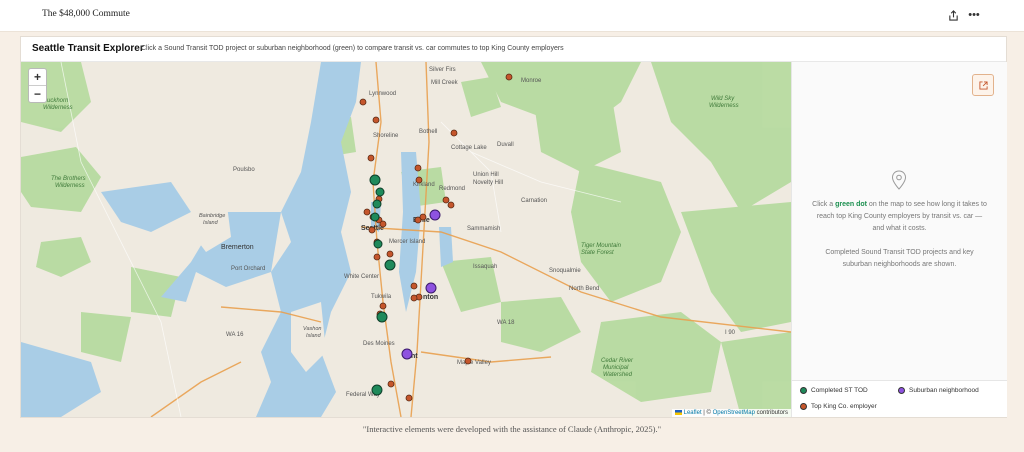  Describe the element at coordinates (506, 323) in the screenshot. I see `svg-text: WA 18` at that location.